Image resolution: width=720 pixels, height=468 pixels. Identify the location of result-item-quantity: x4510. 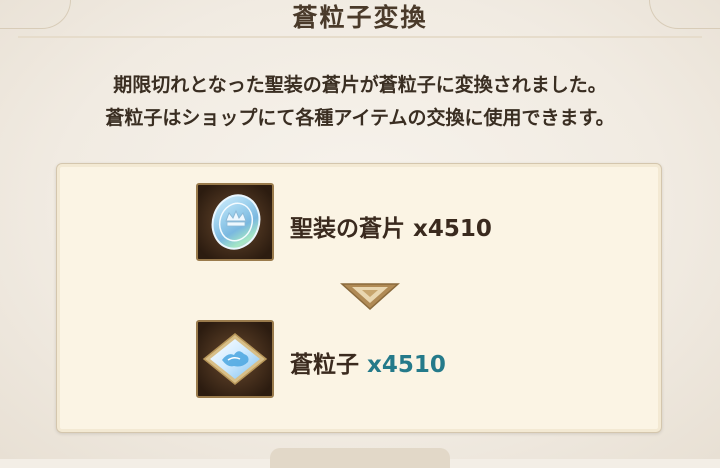
(406, 365).